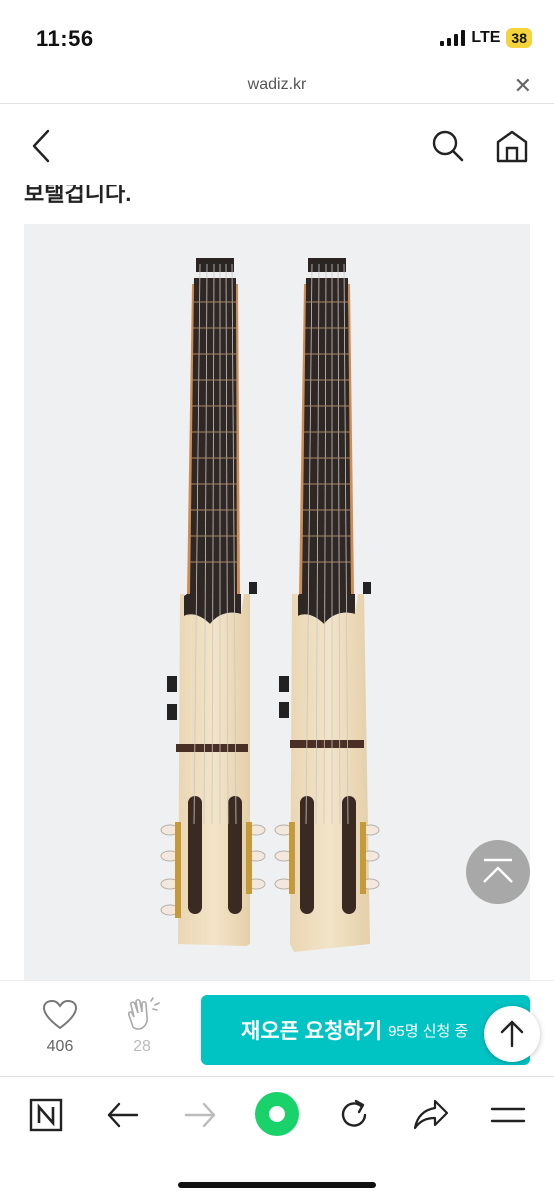 This screenshot has height=1200, width=554. Describe the element at coordinates (46, 1115) in the screenshot. I see `naver-n-icon` at that location.